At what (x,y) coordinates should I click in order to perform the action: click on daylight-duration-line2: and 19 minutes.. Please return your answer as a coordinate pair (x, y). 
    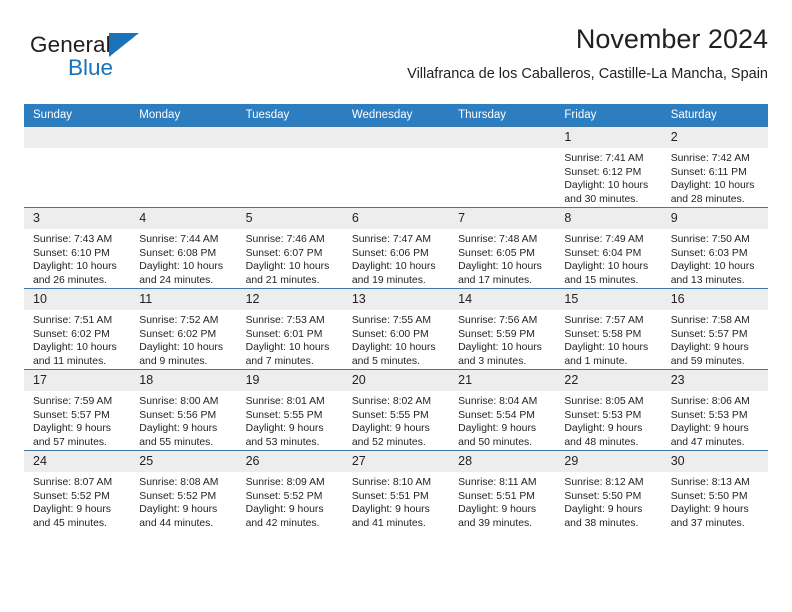
    Looking at the image, I should click on (388, 280).